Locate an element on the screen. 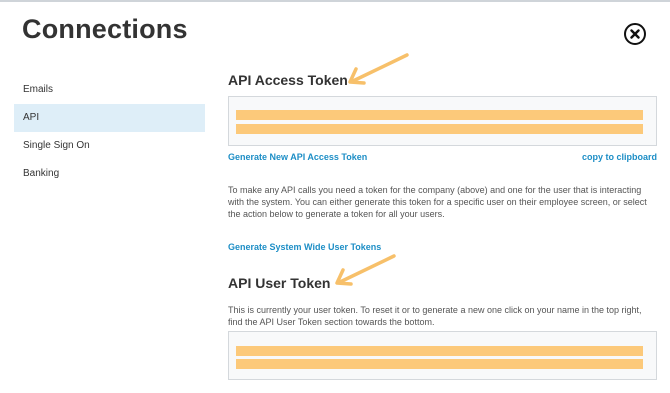 The height and width of the screenshot is (393, 670). close-icon is located at coordinates (635, 34).